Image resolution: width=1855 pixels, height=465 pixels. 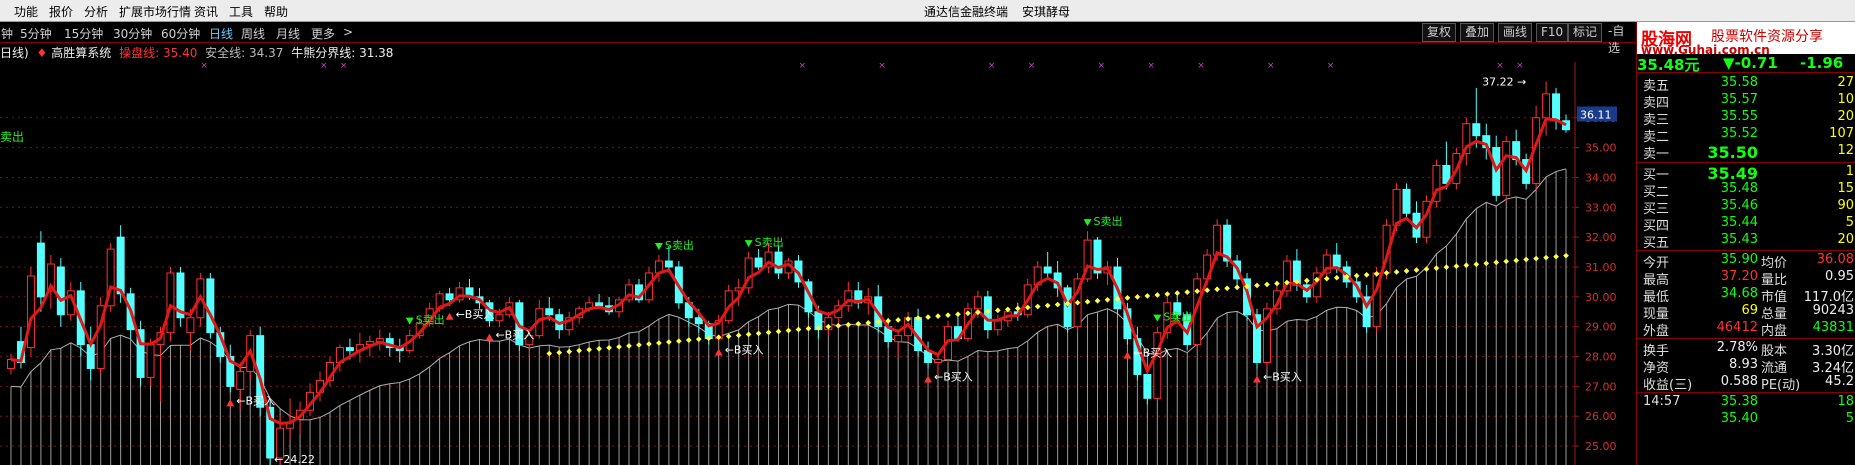 I want to click on order-volume: 90, so click(x=1845, y=205).